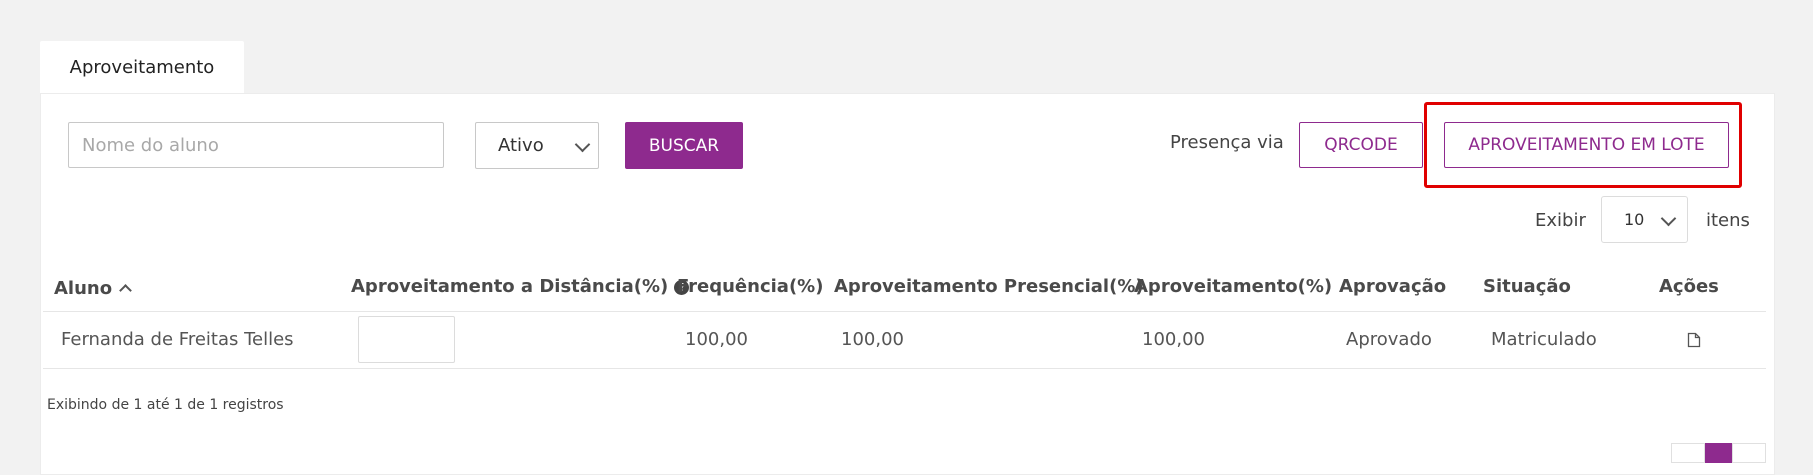 Image resolution: width=1813 pixels, height=475 pixels. Describe the element at coordinates (1389, 339) in the screenshot. I see `cell-aprovacao: Aprovado` at that location.